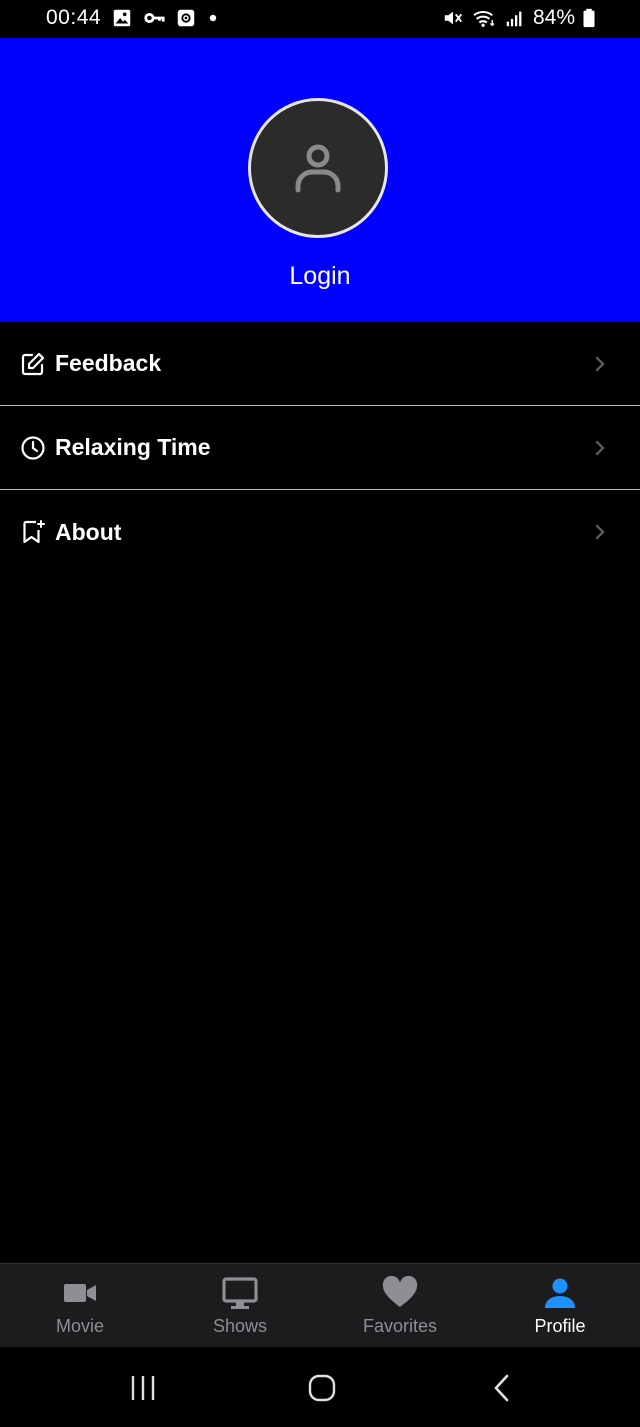 This screenshot has width=640, height=1427. Describe the element at coordinates (453, 18) in the screenshot. I see `mute-icon` at that location.